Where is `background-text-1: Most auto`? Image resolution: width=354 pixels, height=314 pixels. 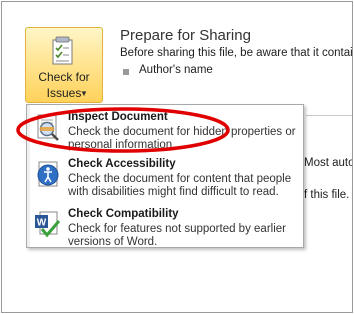
background-text-1: Most auto is located at coordinates (328, 163).